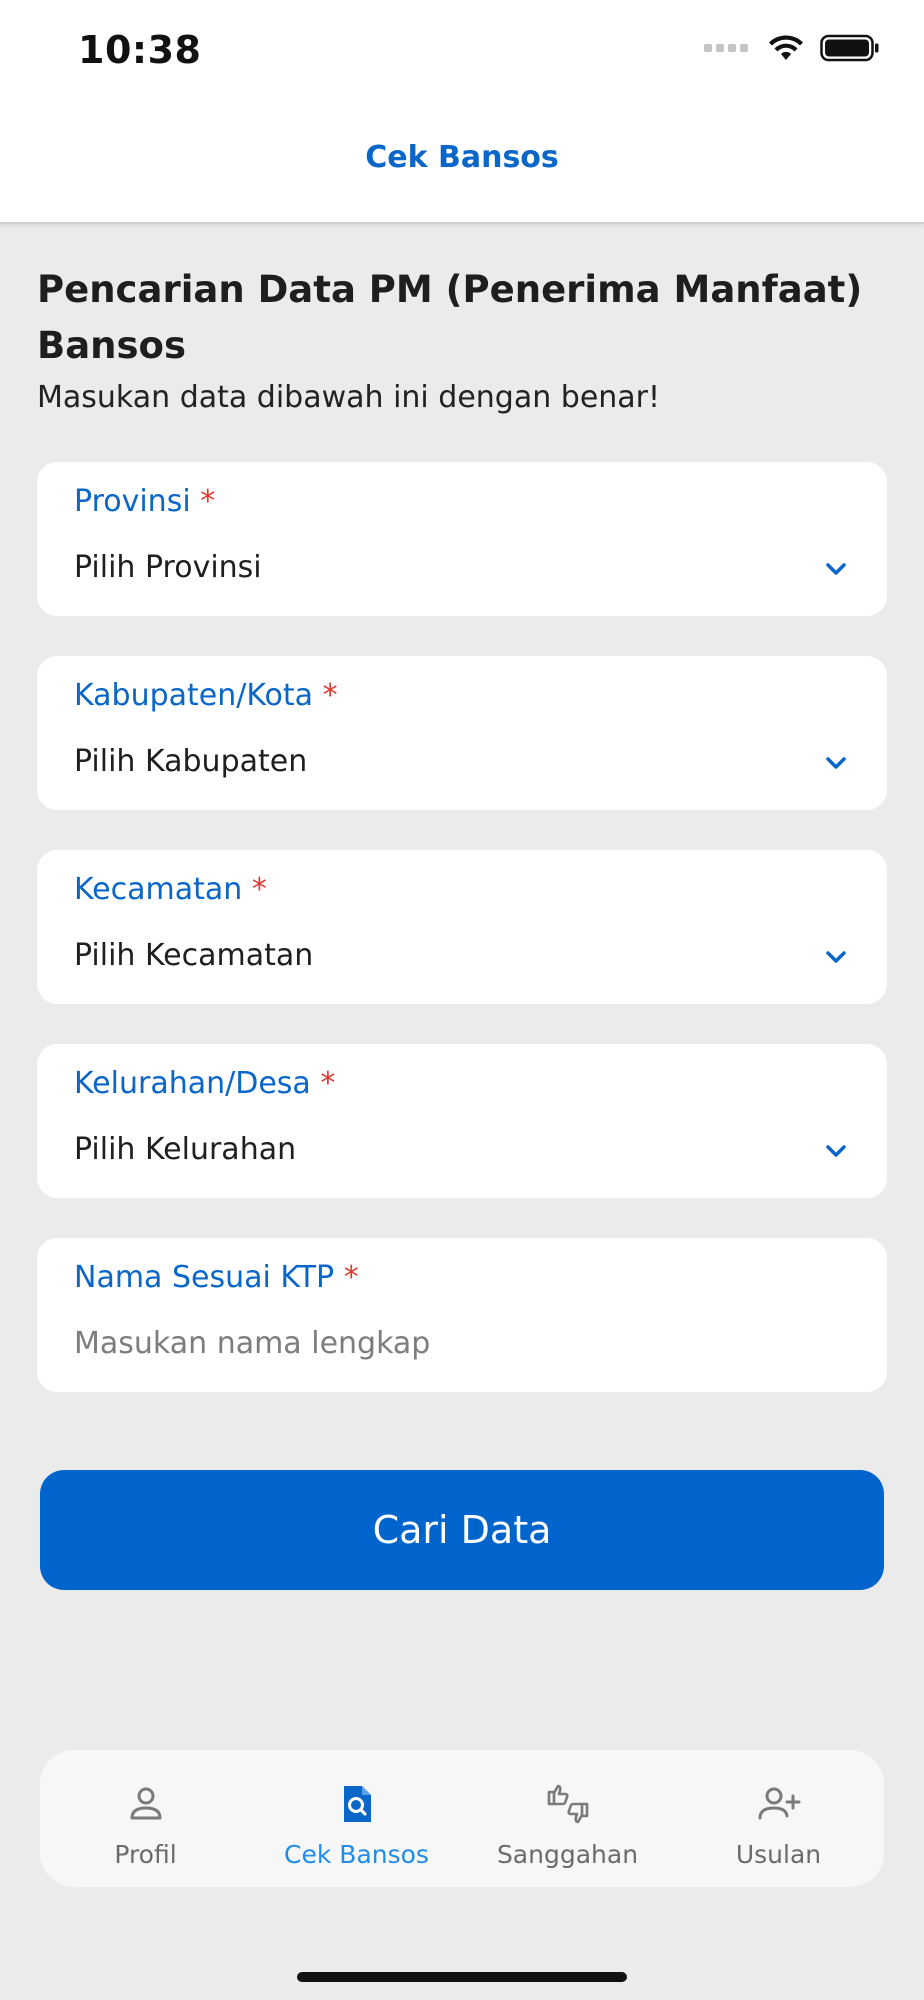  What do you see at coordinates (462, 1977) in the screenshot?
I see `home-indicator` at bounding box center [462, 1977].